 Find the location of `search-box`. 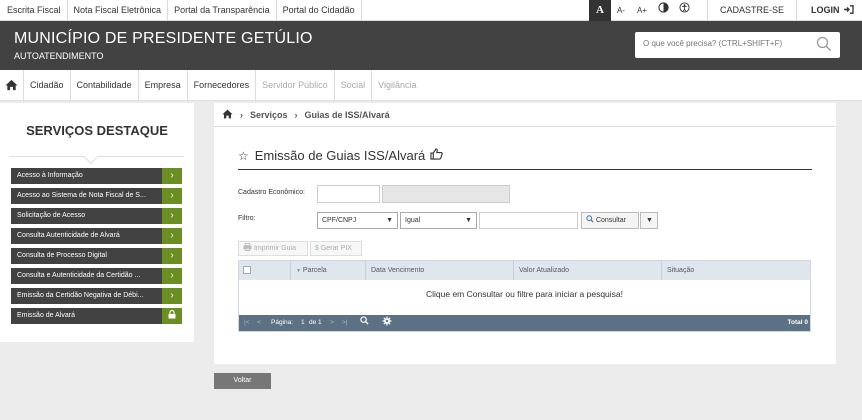

search-box is located at coordinates (737, 45).